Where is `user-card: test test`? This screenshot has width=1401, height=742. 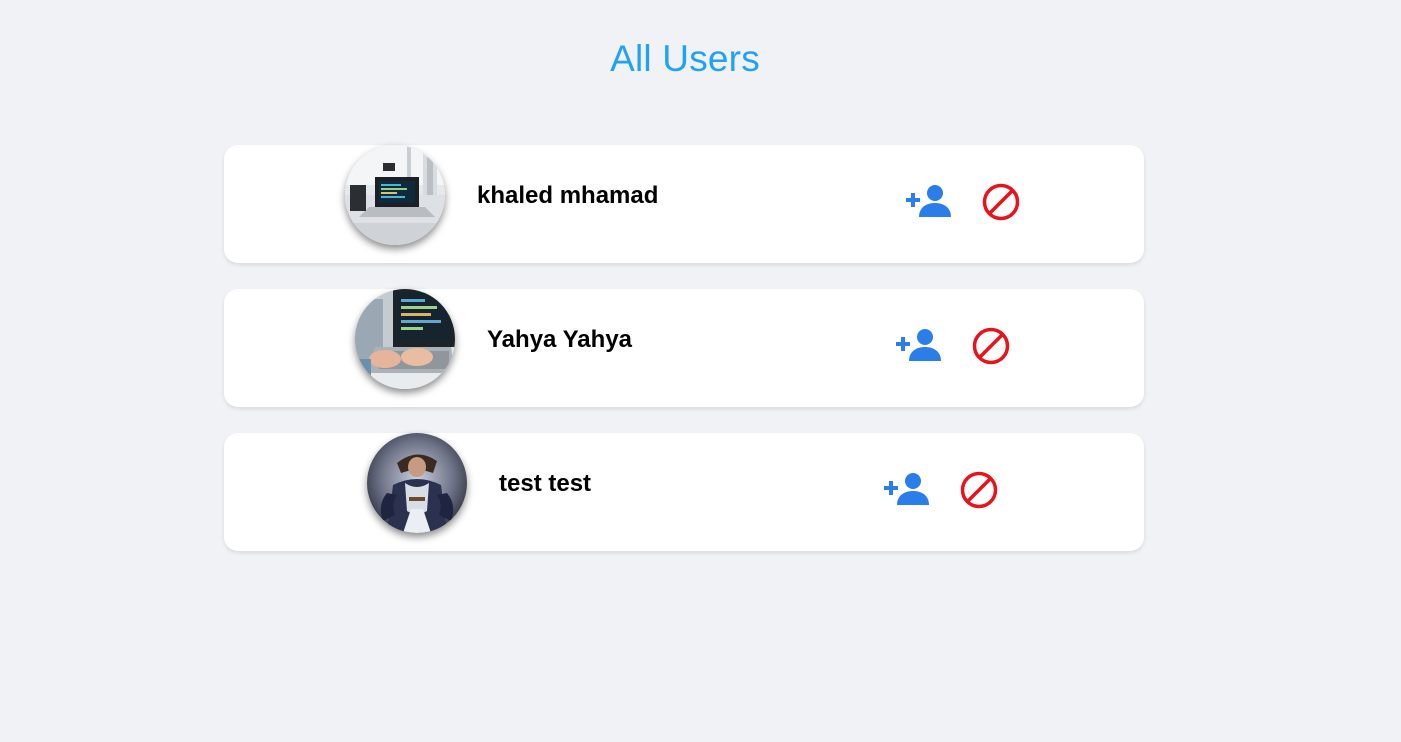
user-card: test test is located at coordinates (684, 492).